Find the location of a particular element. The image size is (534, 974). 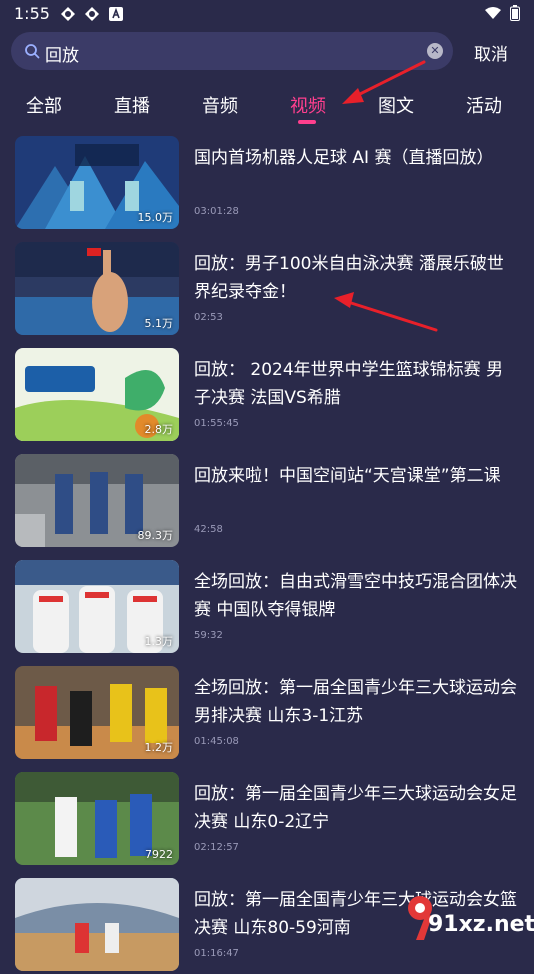

video-item: 1.3万 全场回放：自由式滑雪空中技巧混合团体决赛 中国队夺得银牌 59:32 is located at coordinates (267, 608).